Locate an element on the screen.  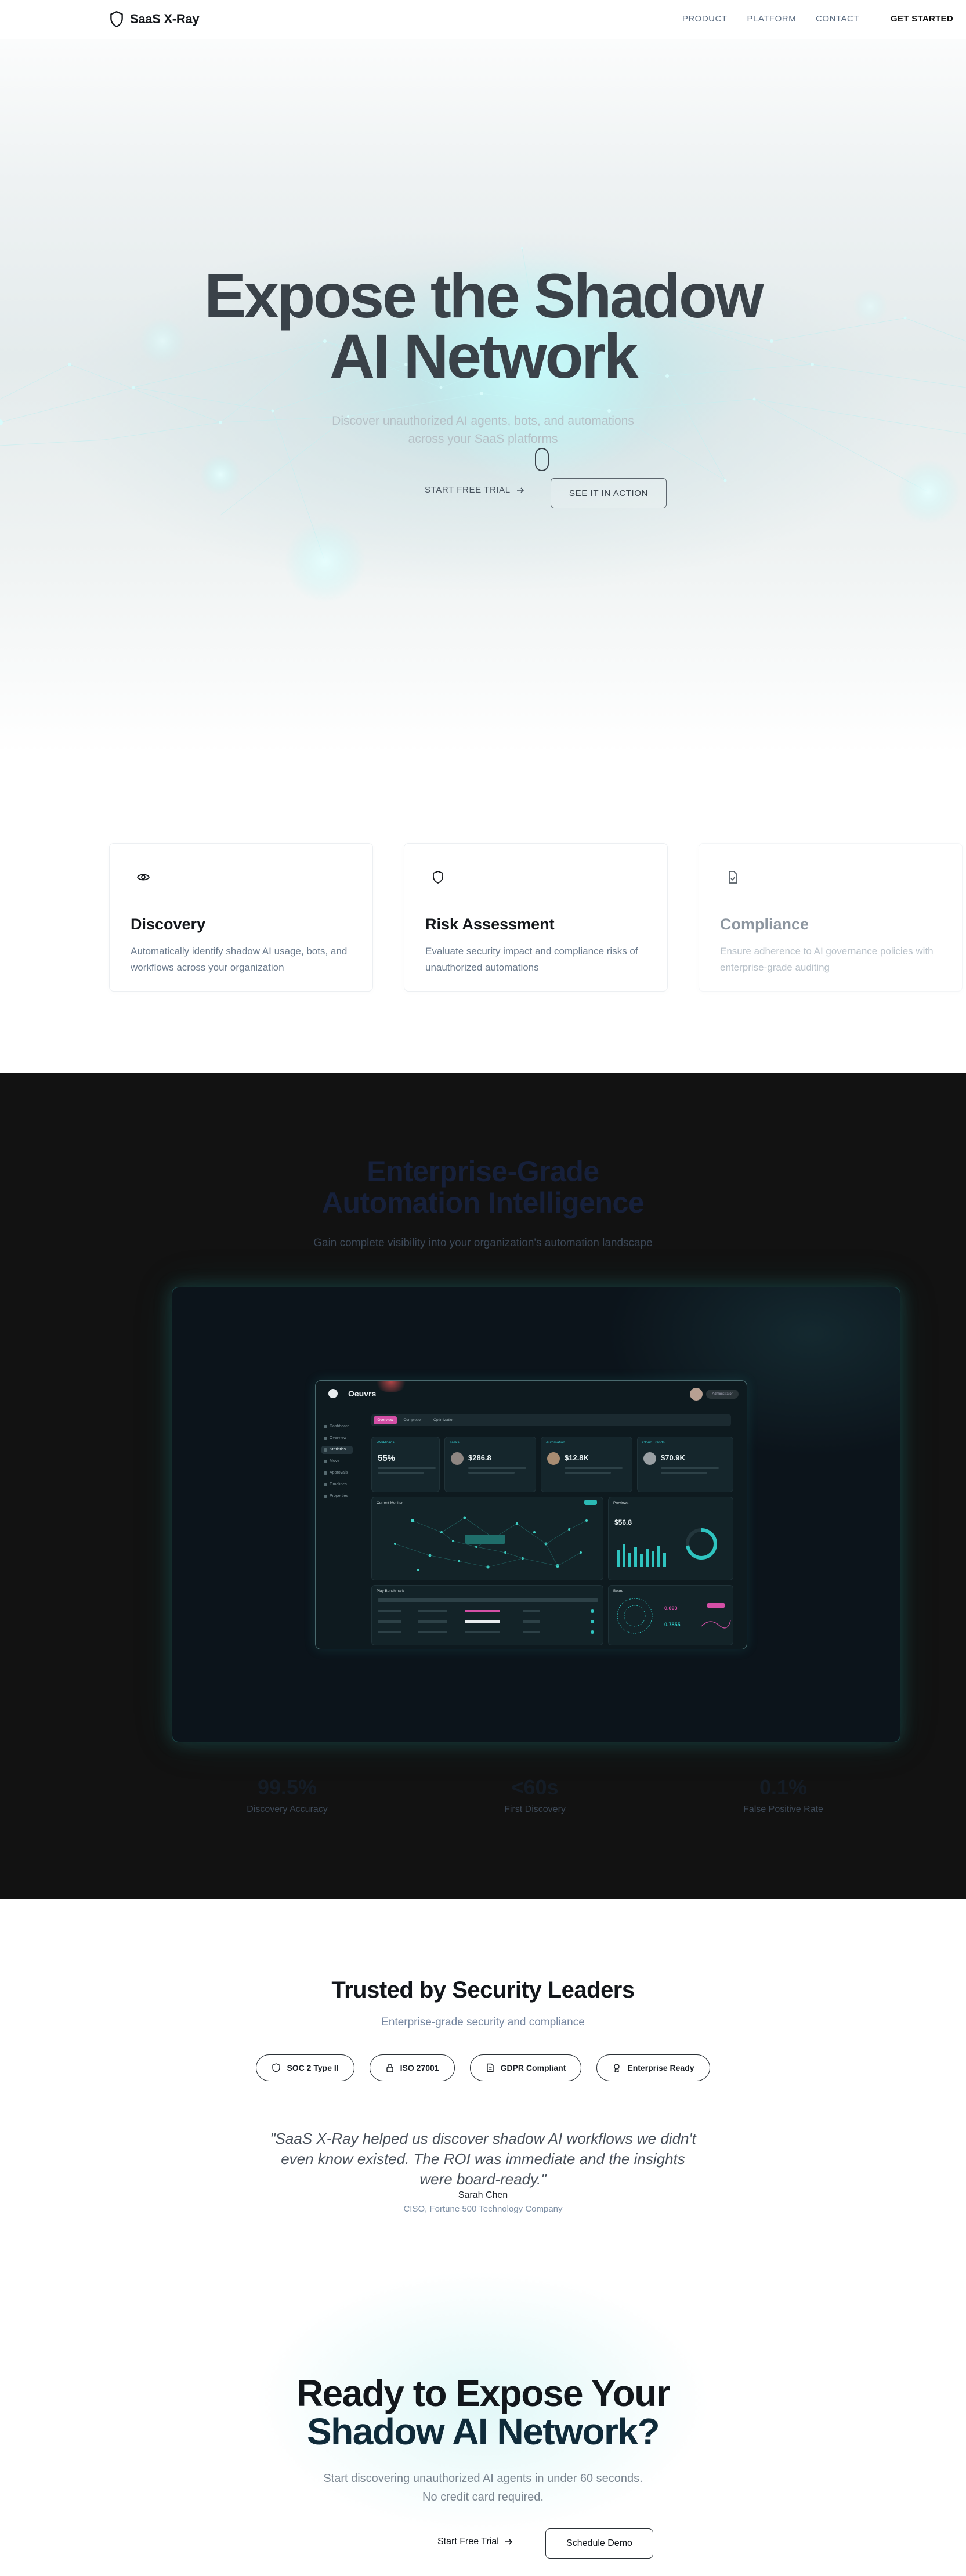
badge-soc2: SOC 2 Type II is located at coordinates (305, 2067).